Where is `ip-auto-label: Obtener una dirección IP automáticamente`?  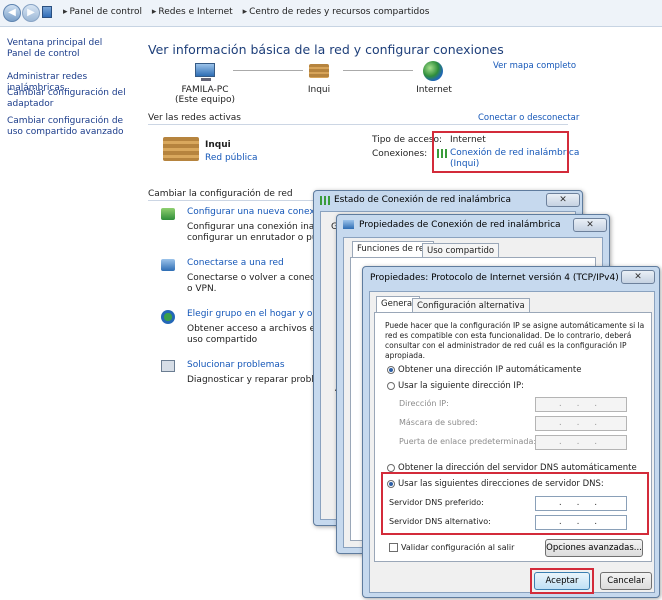 ip-auto-label: Obtener una dirección IP automáticamente is located at coordinates (490, 370).